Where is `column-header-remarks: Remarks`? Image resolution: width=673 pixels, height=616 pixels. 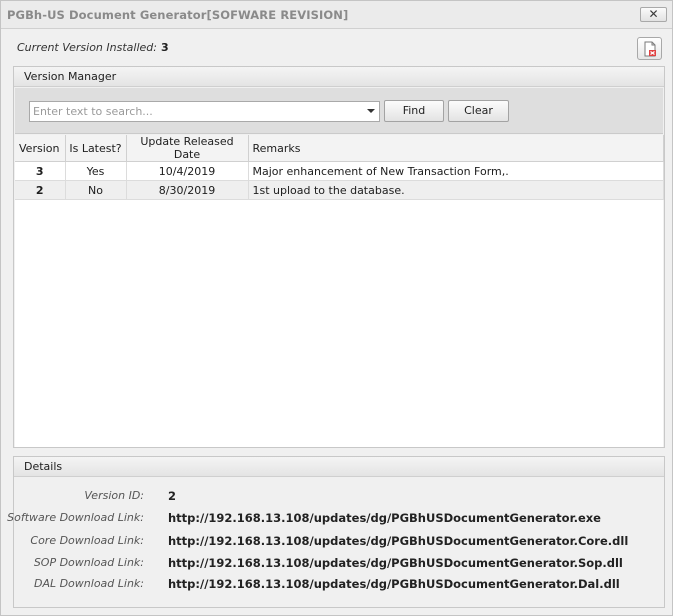
column-header-remarks: Remarks is located at coordinates (456, 148).